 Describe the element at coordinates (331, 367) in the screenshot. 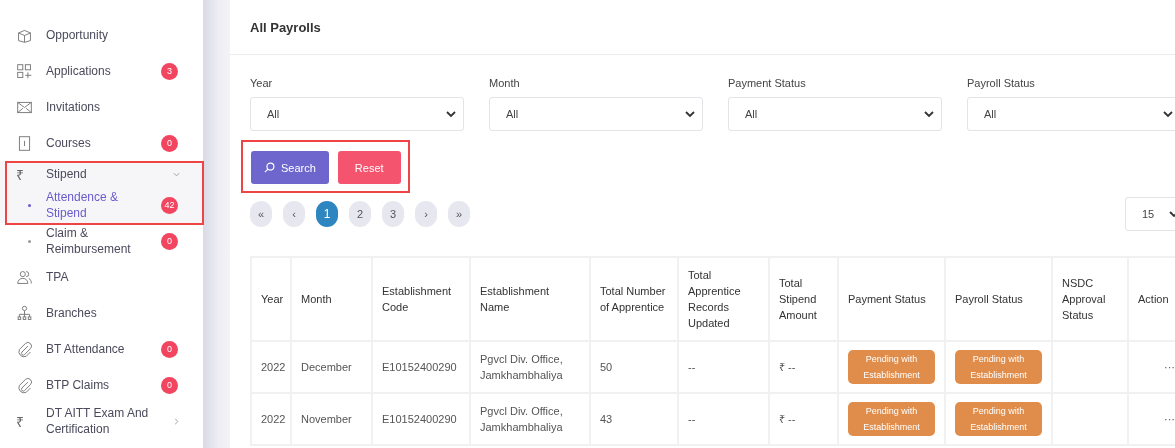

I see `table-cell: December` at that location.